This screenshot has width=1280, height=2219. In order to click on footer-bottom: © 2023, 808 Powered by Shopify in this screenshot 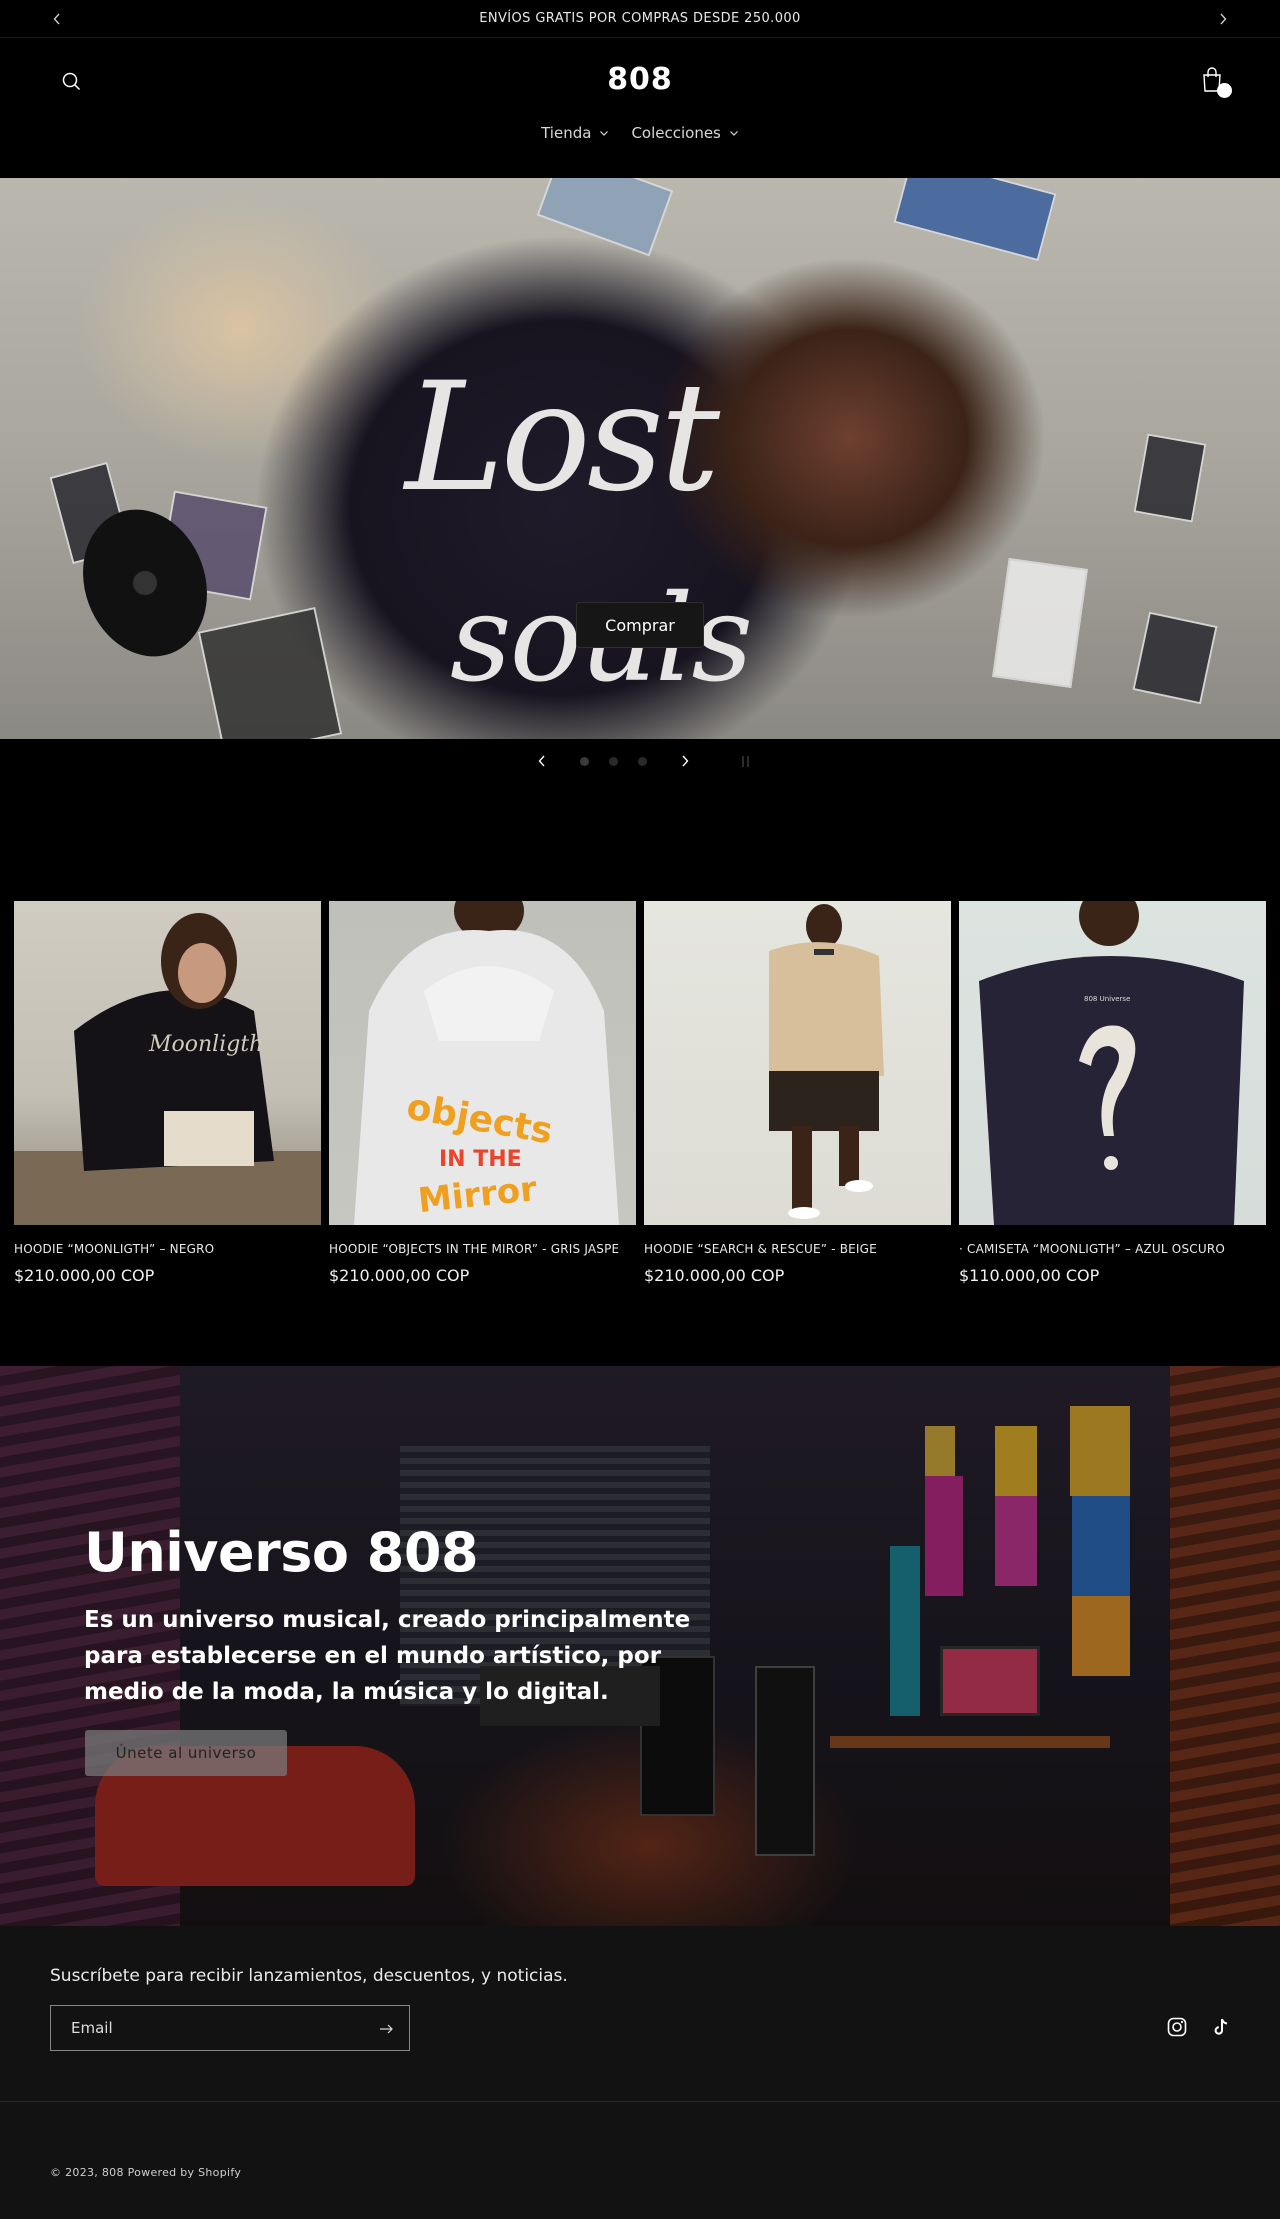, I will do `click(640, 2160)`.